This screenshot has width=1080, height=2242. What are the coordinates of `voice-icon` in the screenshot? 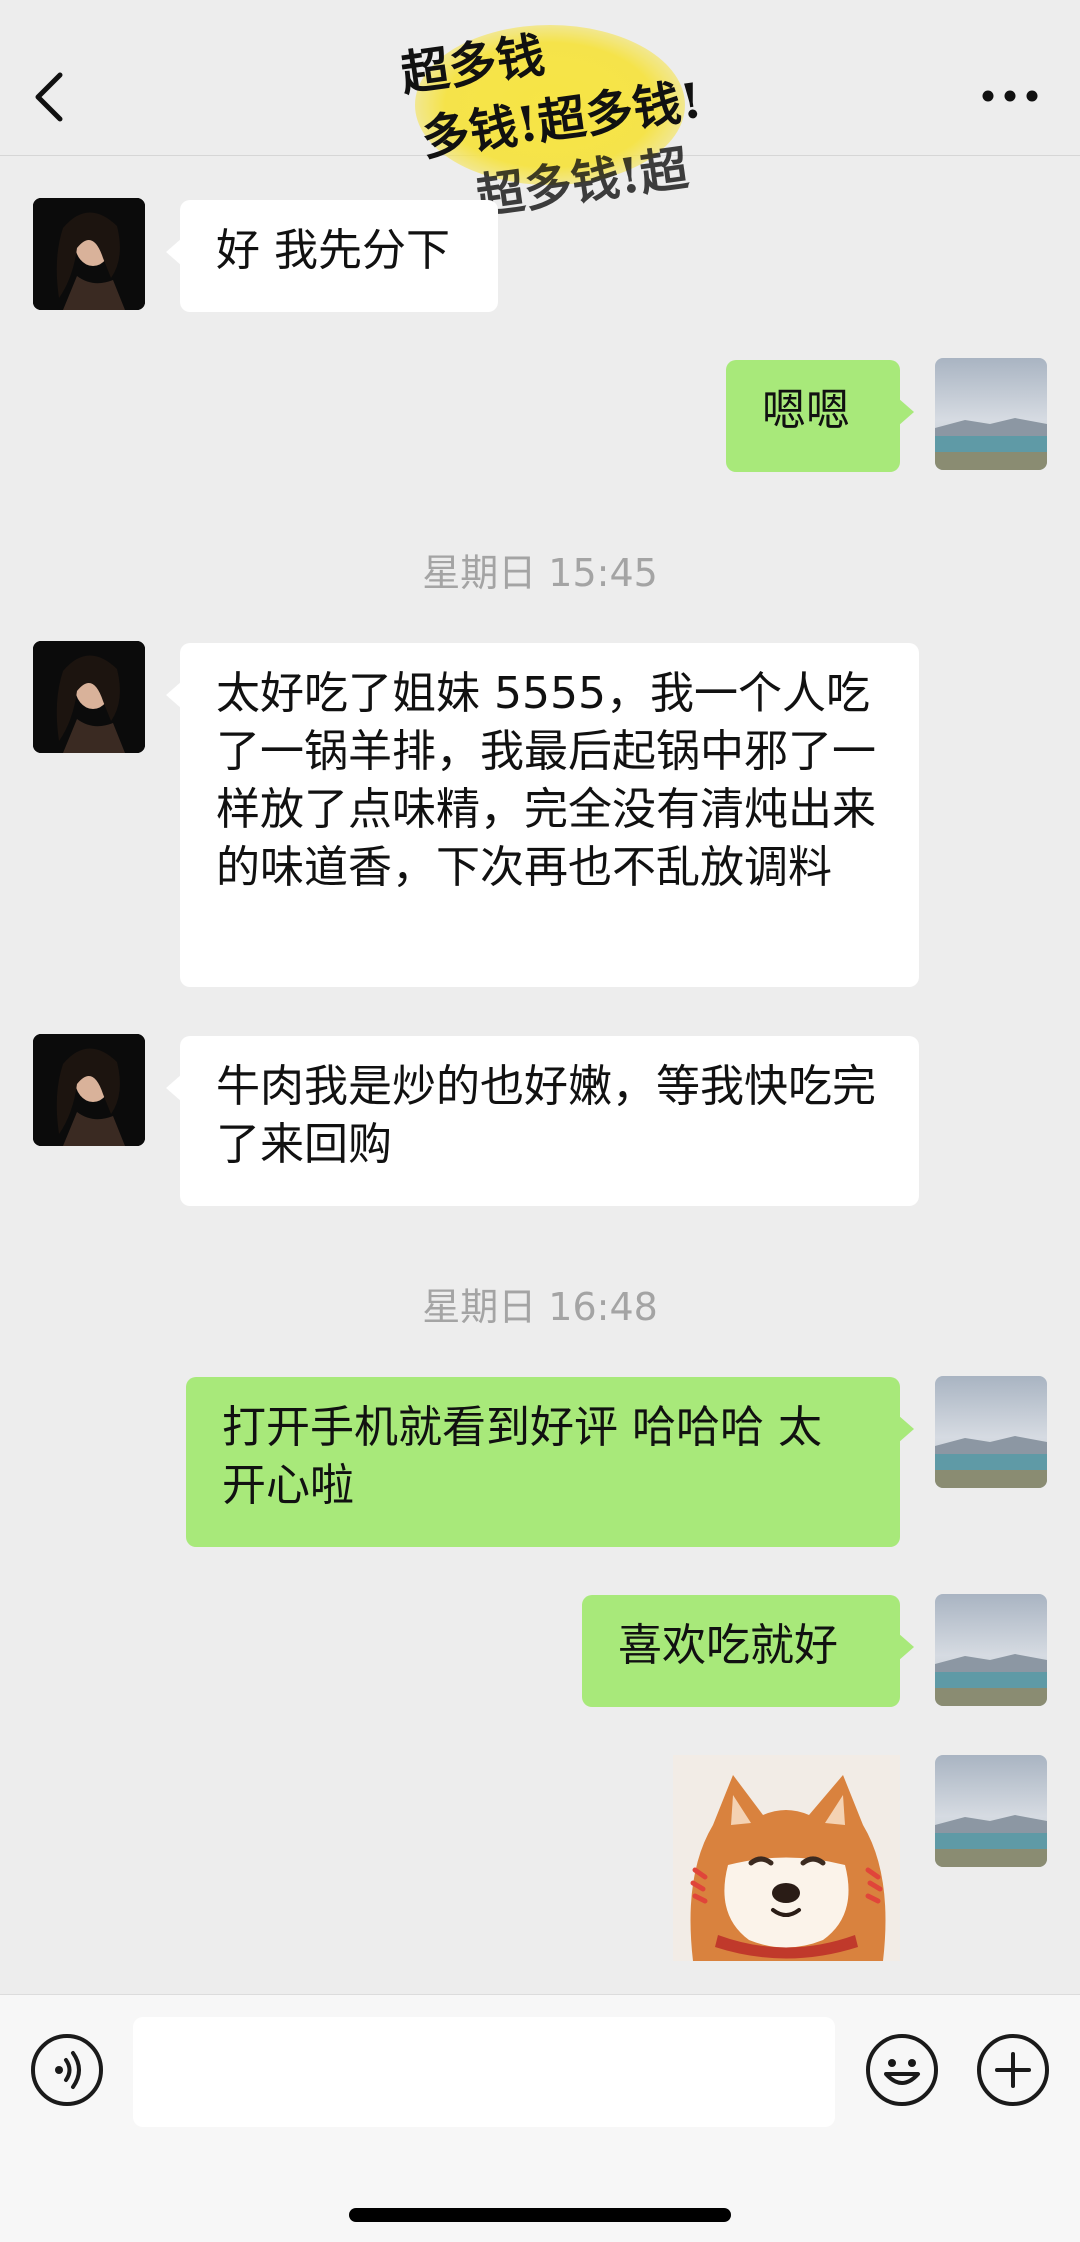 It's located at (68, 2070).